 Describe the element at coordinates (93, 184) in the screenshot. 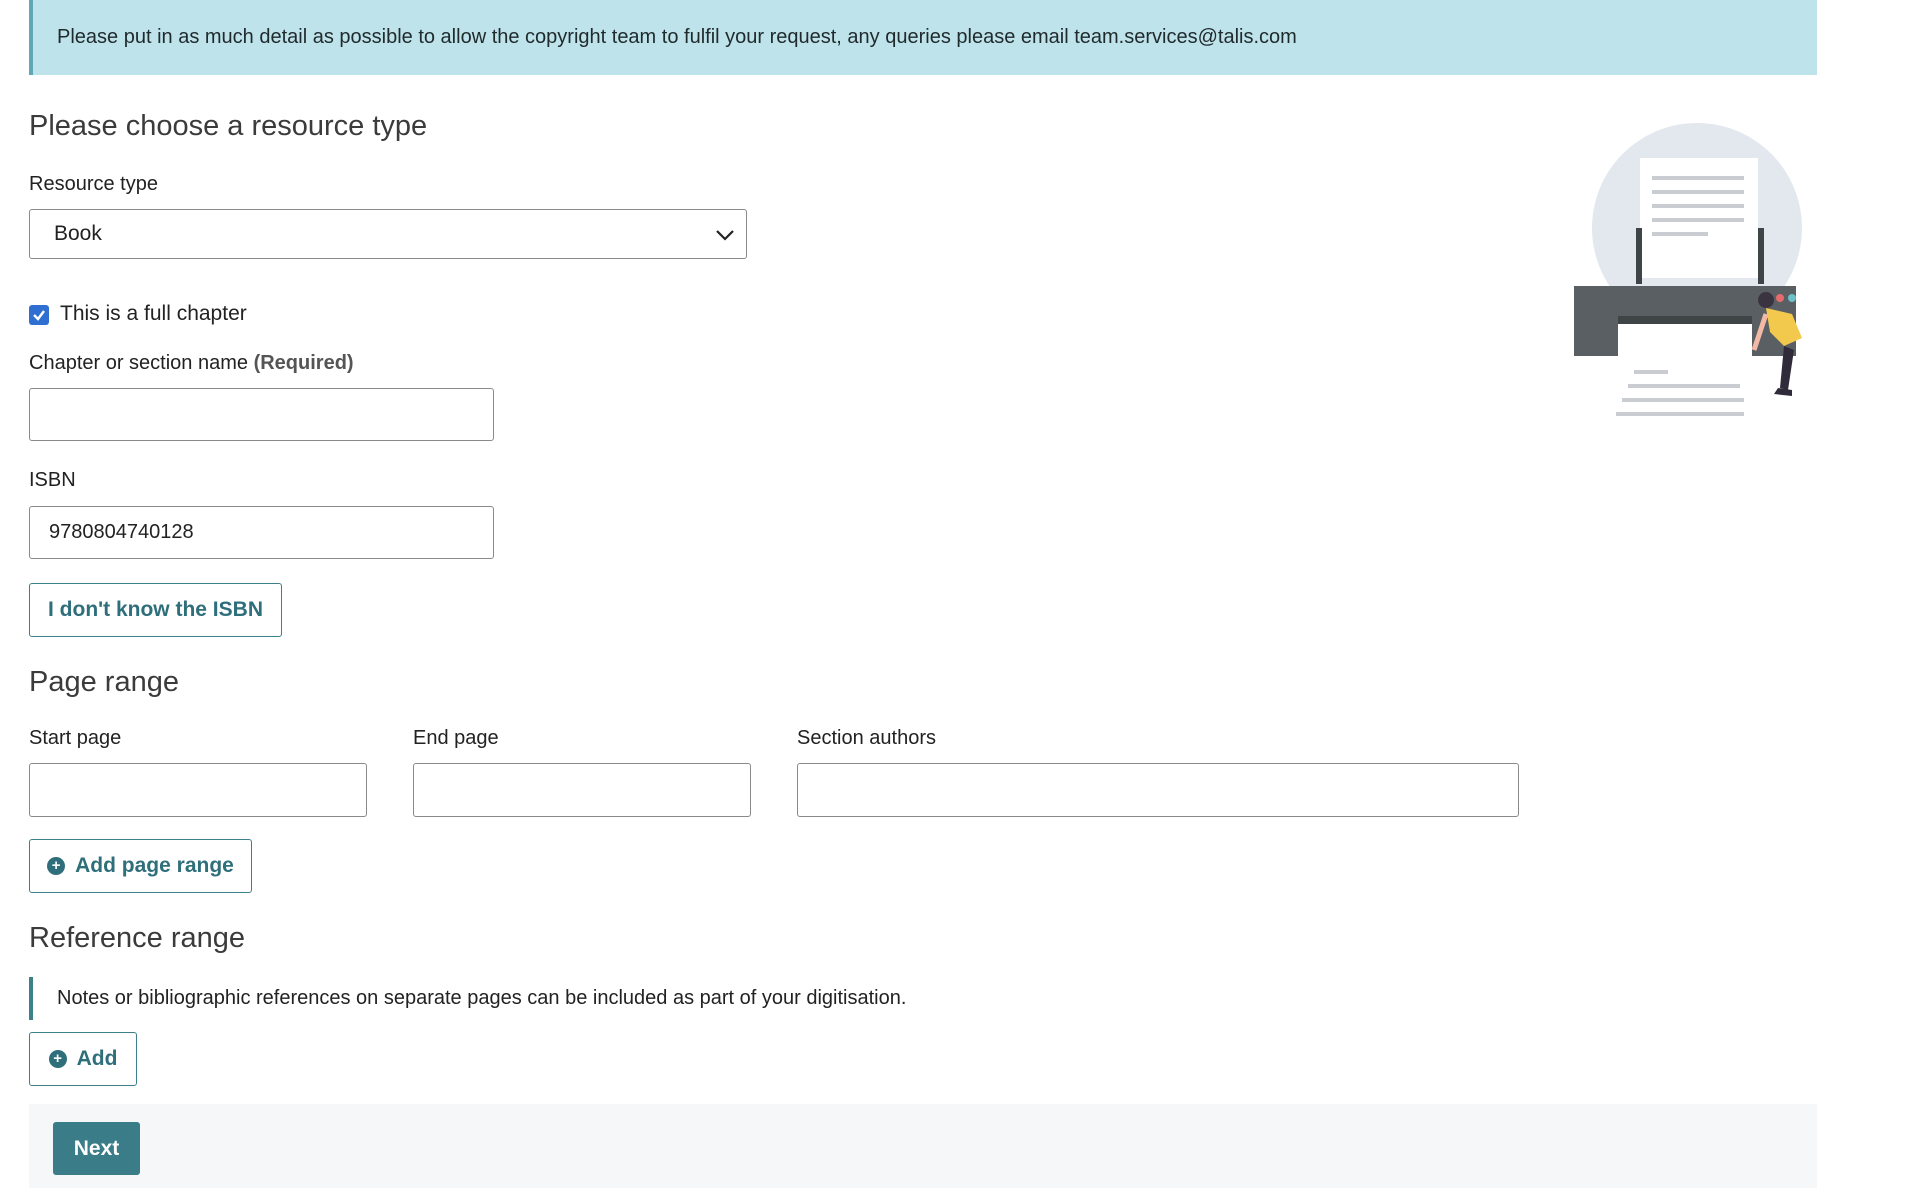

I see `resource-type-label: Resource type` at that location.